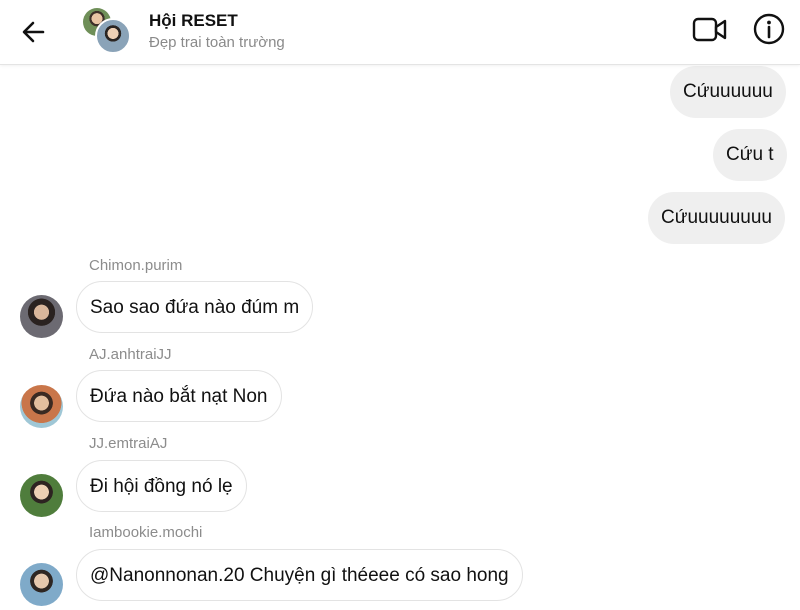  What do you see at coordinates (750, 155) in the screenshot?
I see `sent-message: Cứu t` at bounding box center [750, 155].